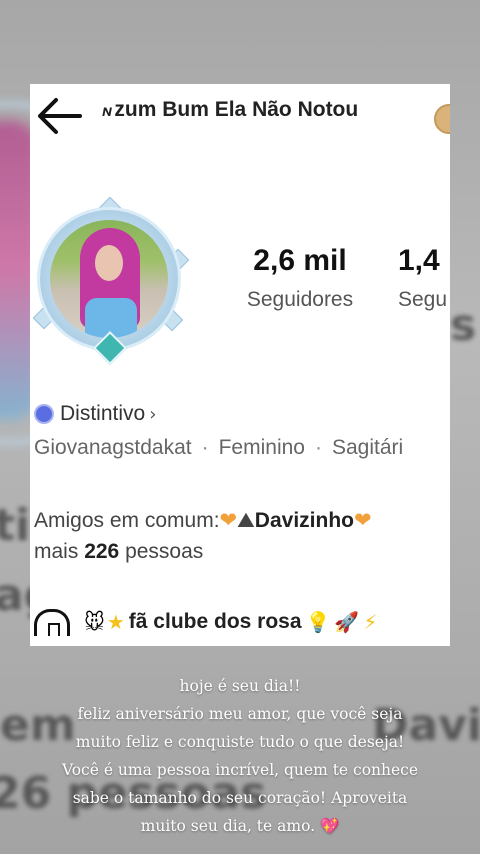  I want to click on gender: Feminino, so click(261, 447).